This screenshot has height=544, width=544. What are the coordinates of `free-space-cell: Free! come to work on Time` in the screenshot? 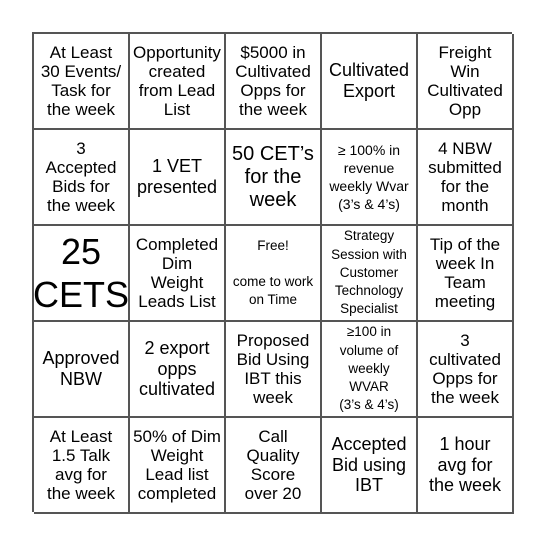 It's located at (274, 274).